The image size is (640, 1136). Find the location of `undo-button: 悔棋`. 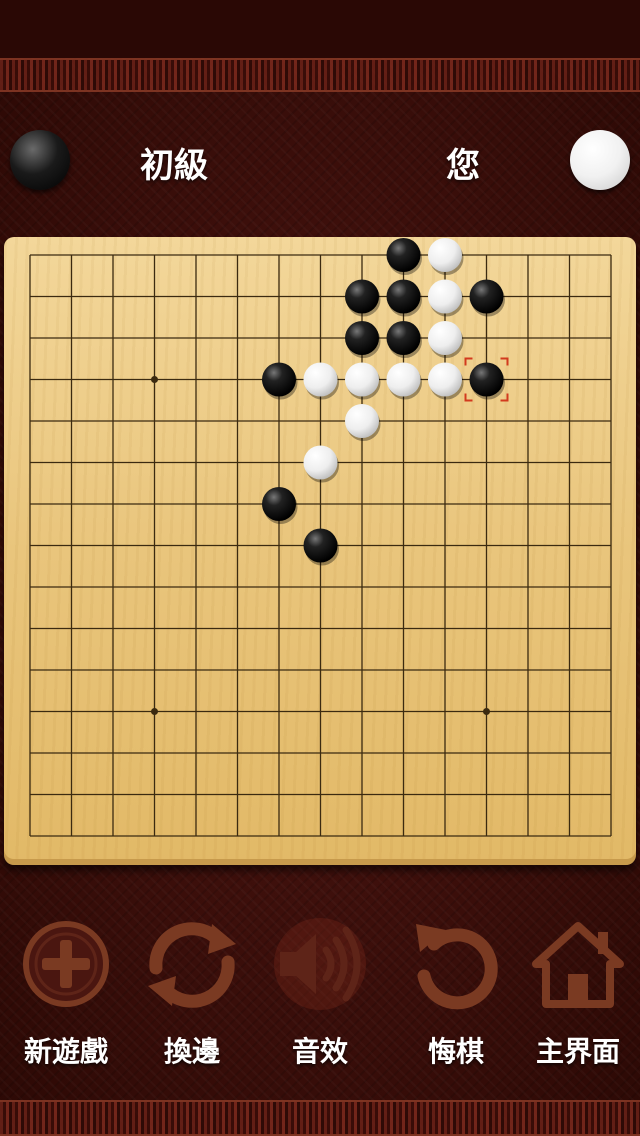

undo-button: 悔棋 is located at coordinates (456, 998).